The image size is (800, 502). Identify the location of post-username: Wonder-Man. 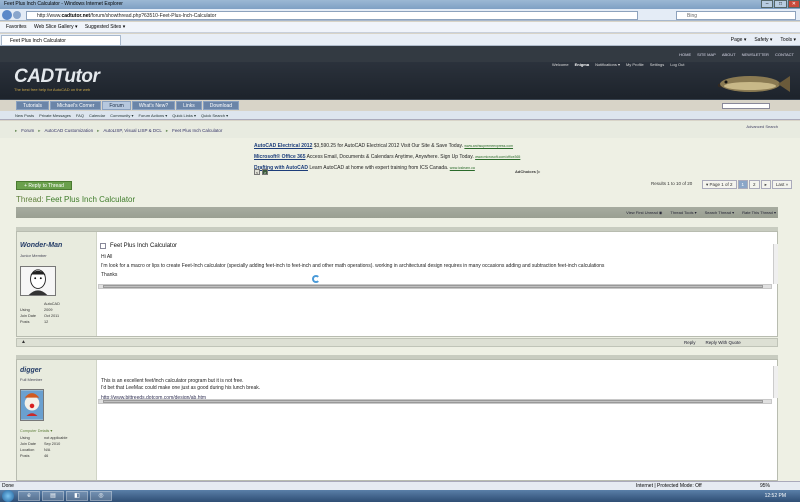
(41, 245).